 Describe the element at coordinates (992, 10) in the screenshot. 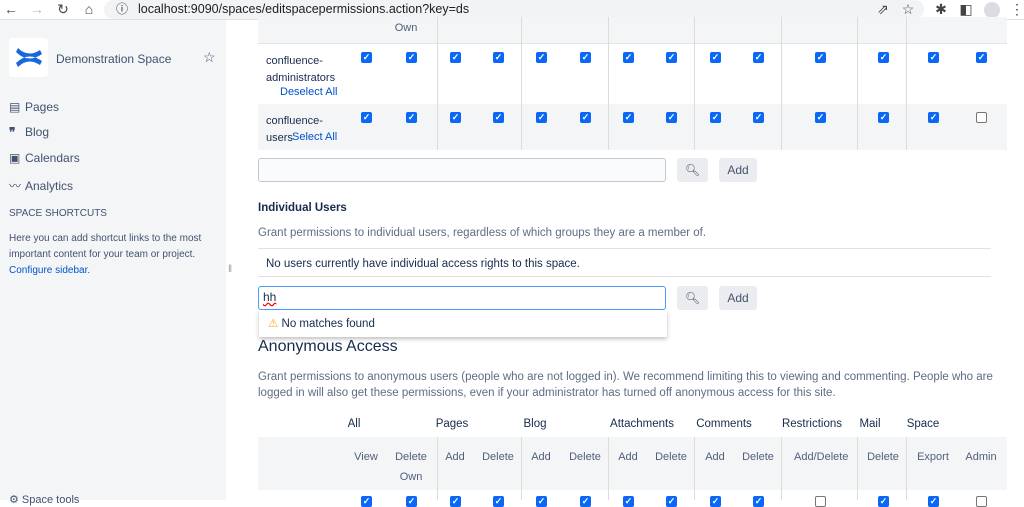

I see `profile-avatar-icon` at that location.